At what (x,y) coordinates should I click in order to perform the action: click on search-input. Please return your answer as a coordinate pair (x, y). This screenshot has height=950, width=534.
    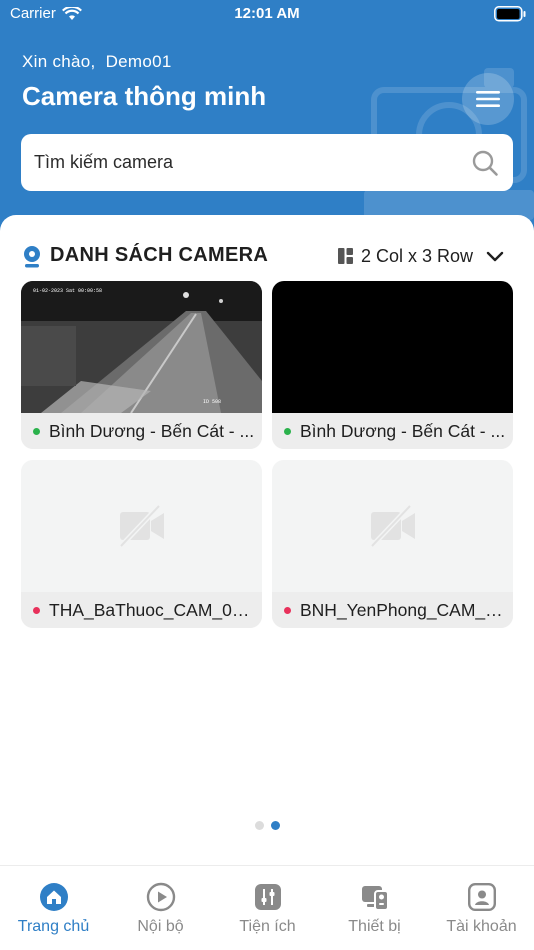
    Looking at the image, I should click on (244, 162).